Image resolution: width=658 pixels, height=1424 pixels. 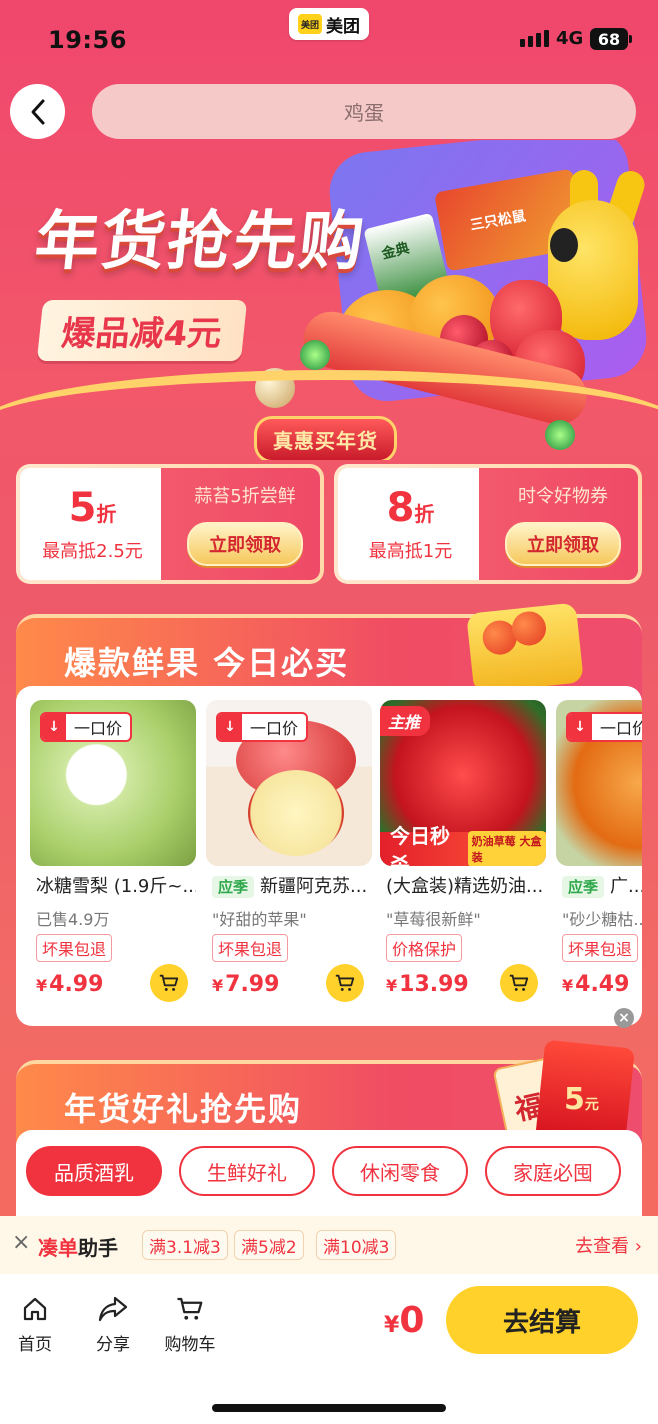 I want to click on featured-tag: 主推, so click(x=405, y=721).